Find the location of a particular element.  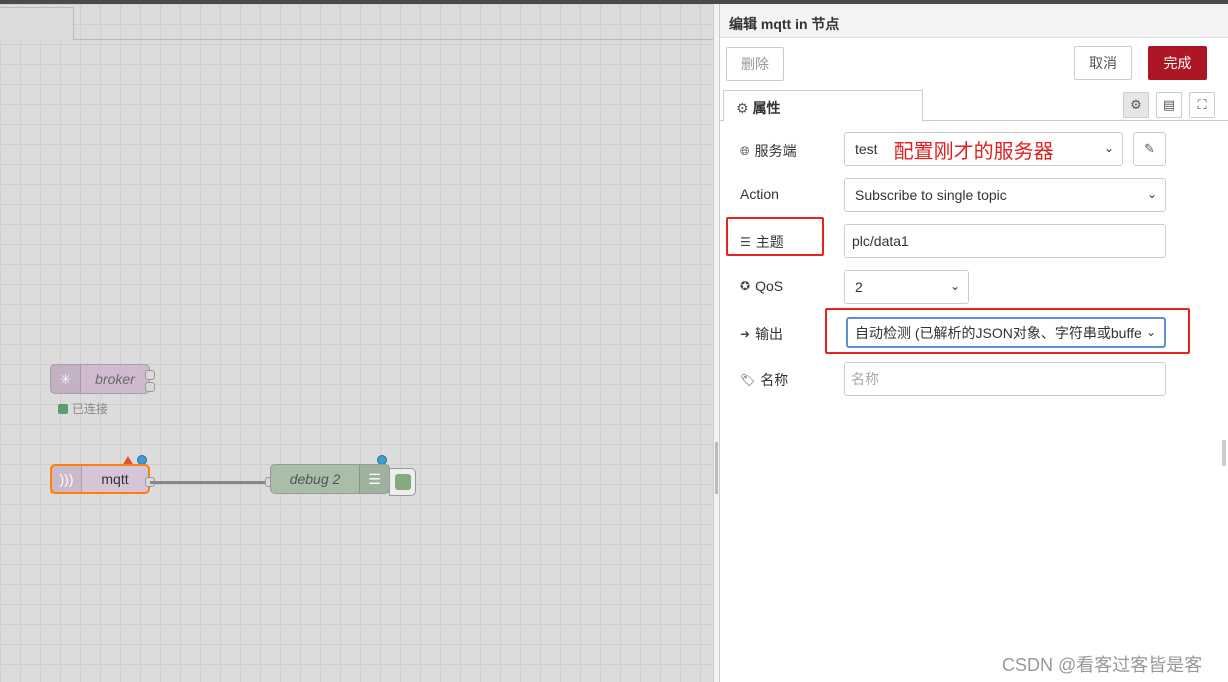

tab-divider is located at coordinates (393, 39).